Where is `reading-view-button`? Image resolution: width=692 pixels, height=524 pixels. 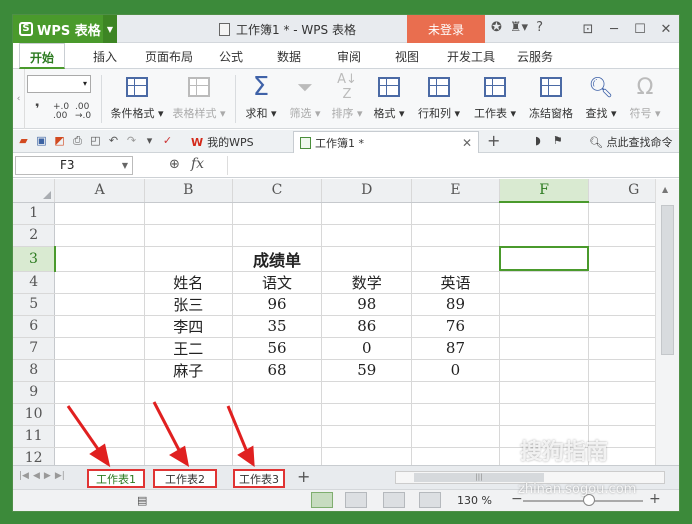
reading-view-button is located at coordinates (430, 500).